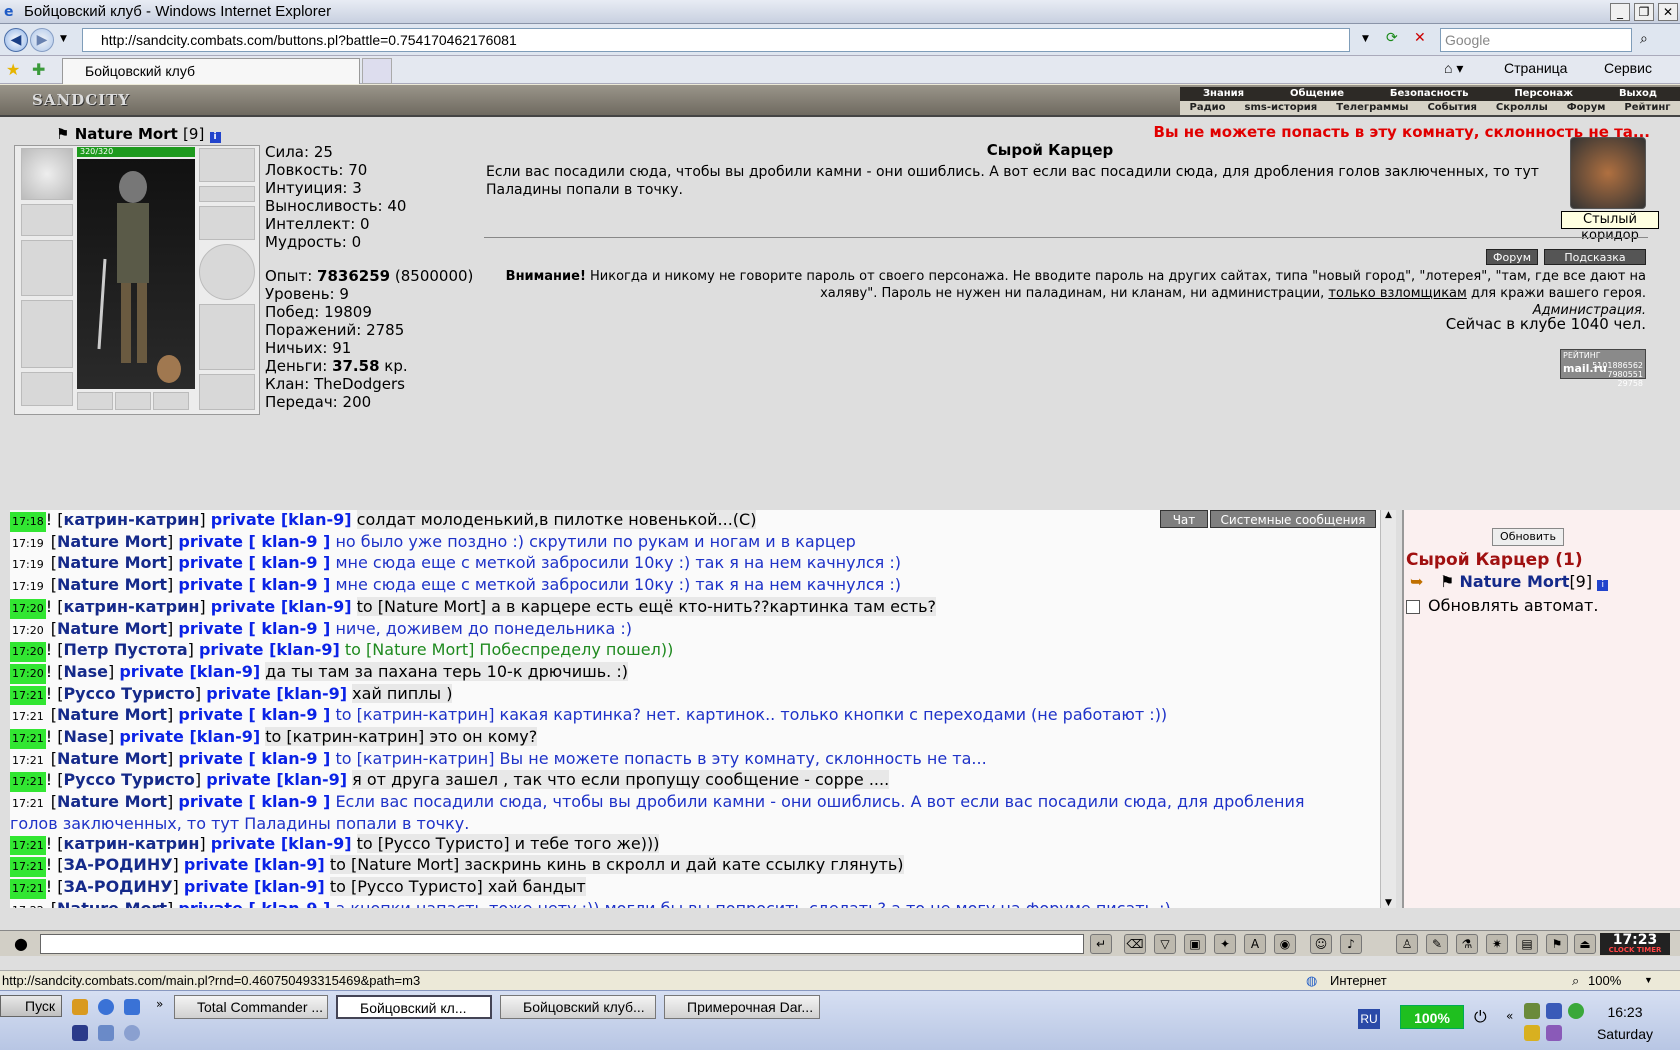 Image resolution: width=1680 pixels, height=1050 pixels. I want to click on quicklaunch-tools-icon, so click(106, 1033).